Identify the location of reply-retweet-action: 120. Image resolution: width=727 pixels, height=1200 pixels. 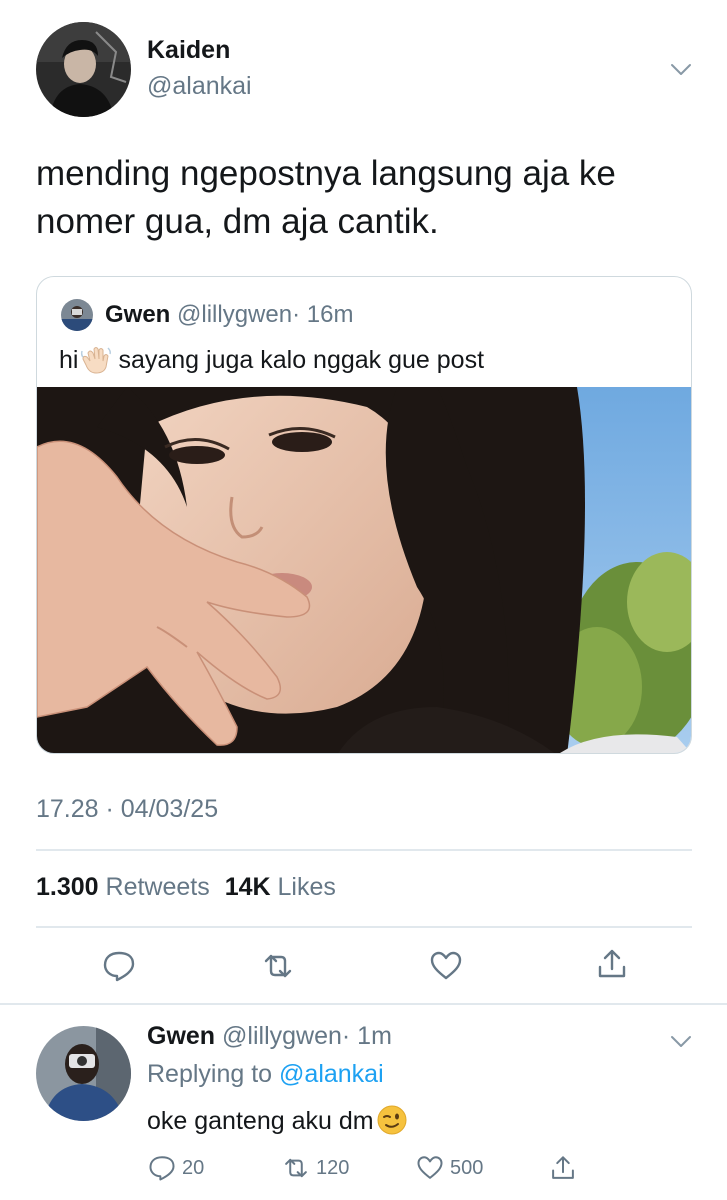
(315, 1168).